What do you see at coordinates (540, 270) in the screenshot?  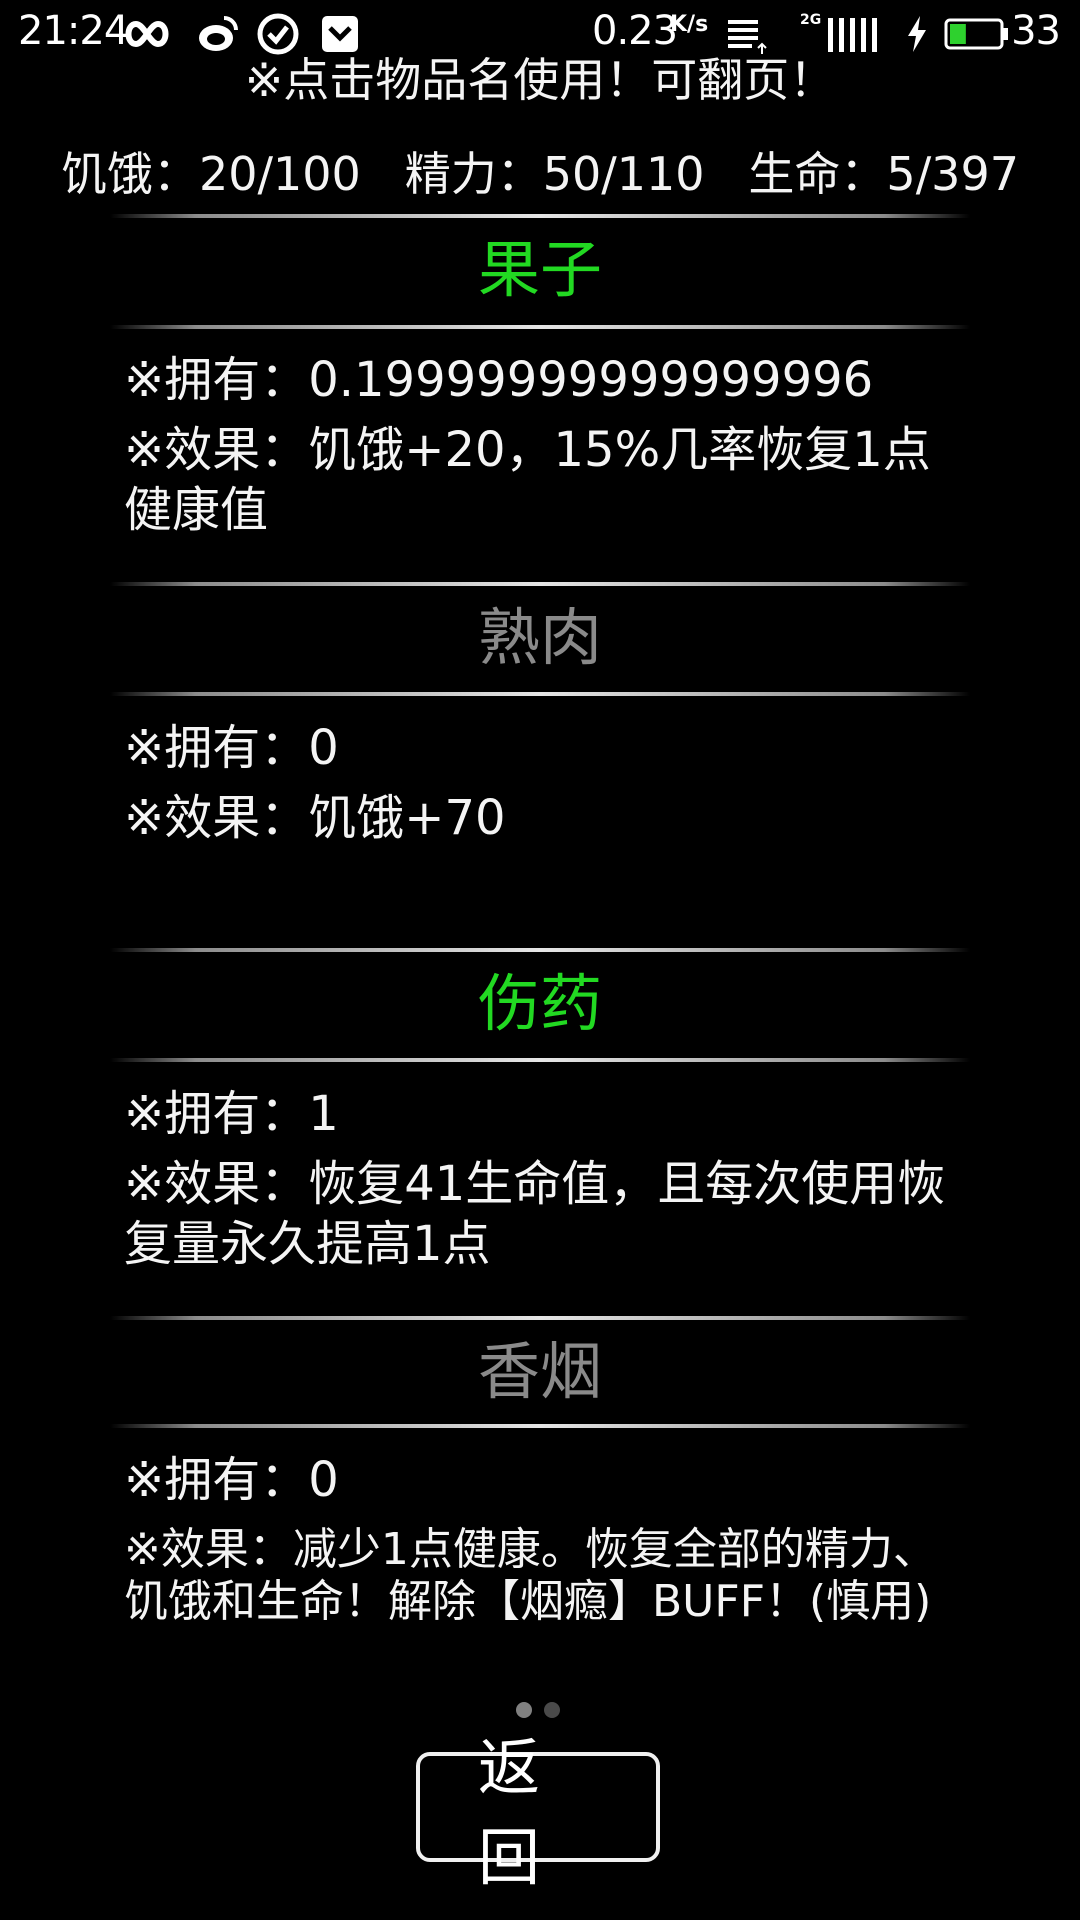 I see `item-name-button: 果子` at bounding box center [540, 270].